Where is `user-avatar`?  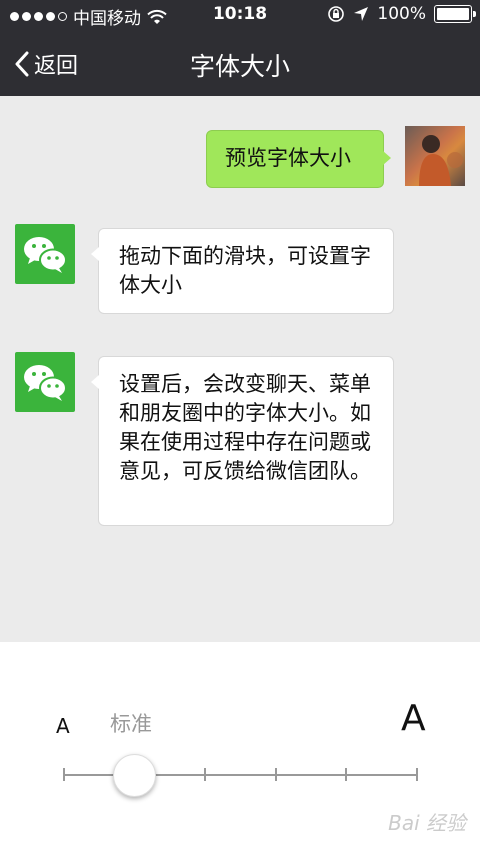 user-avatar is located at coordinates (435, 156).